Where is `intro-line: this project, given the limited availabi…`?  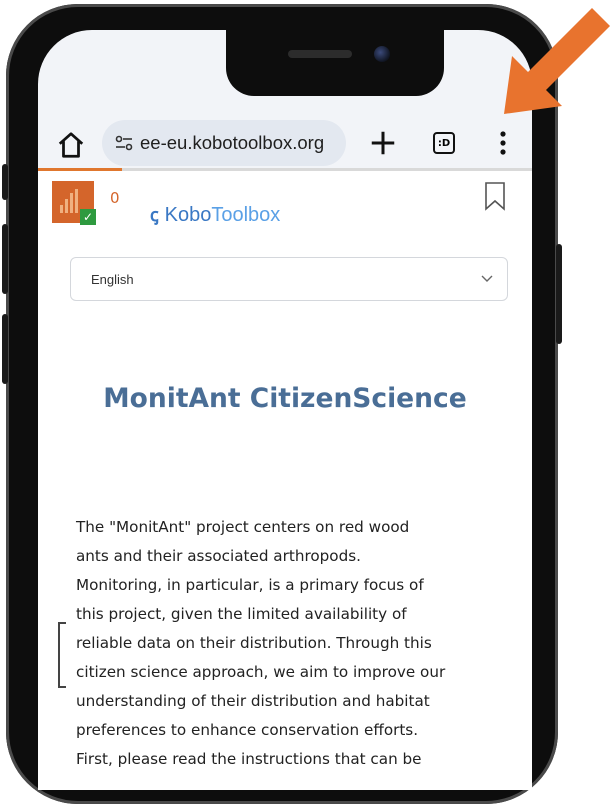
intro-line: this project, given the limited availabi… is located at coordinates (241, 614).